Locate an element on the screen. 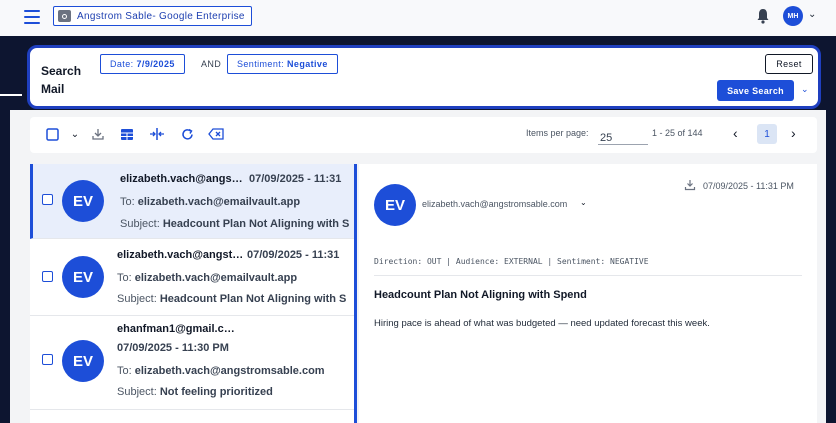 The image size is (836, 423). timestamp: 07/09/2025 - 11:30 PM is located at coordinates (173, 348).